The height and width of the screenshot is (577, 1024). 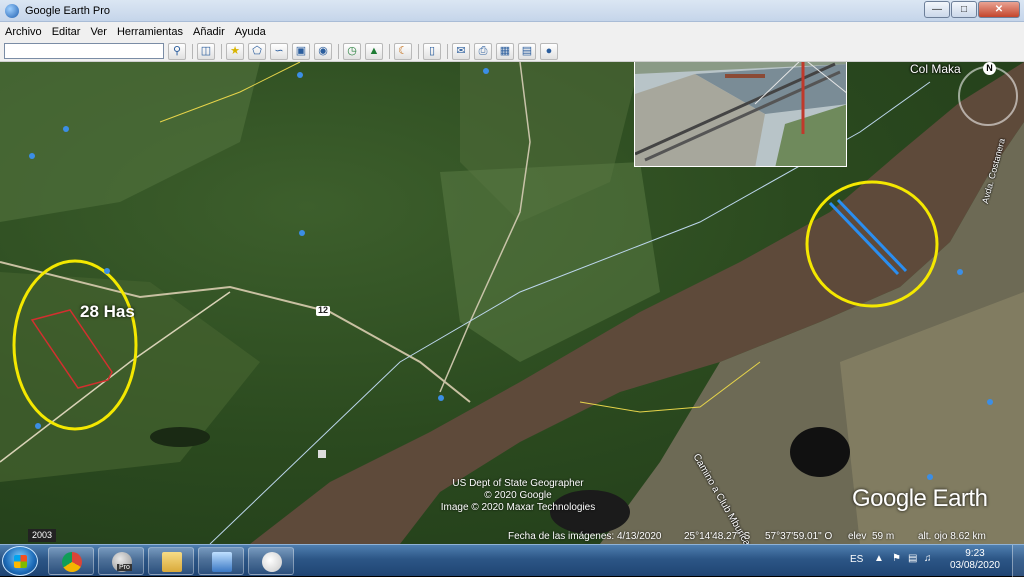 I want to click on volume-icon: ♫, so click(x=928, y=558).